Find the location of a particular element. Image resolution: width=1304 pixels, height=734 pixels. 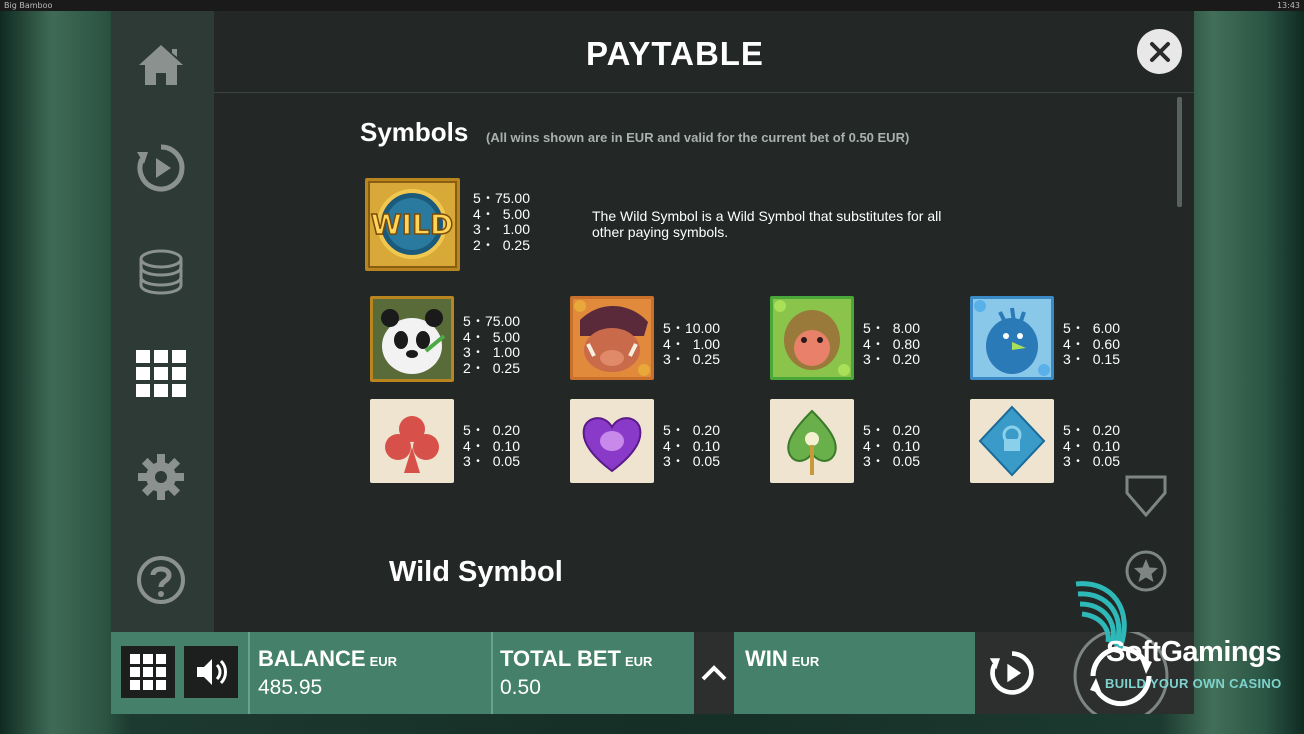

sidebar-item-home is located at coordinates (161, 65).